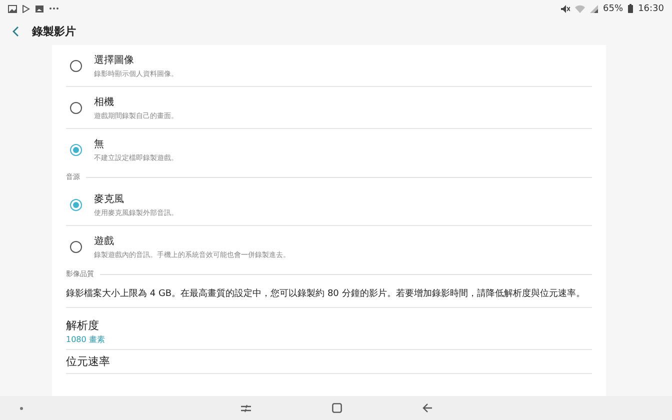  What do you see at coordinates (104, 102) in the screenshot?
I see `option-title: 相機` at bounding box center [104, 102].